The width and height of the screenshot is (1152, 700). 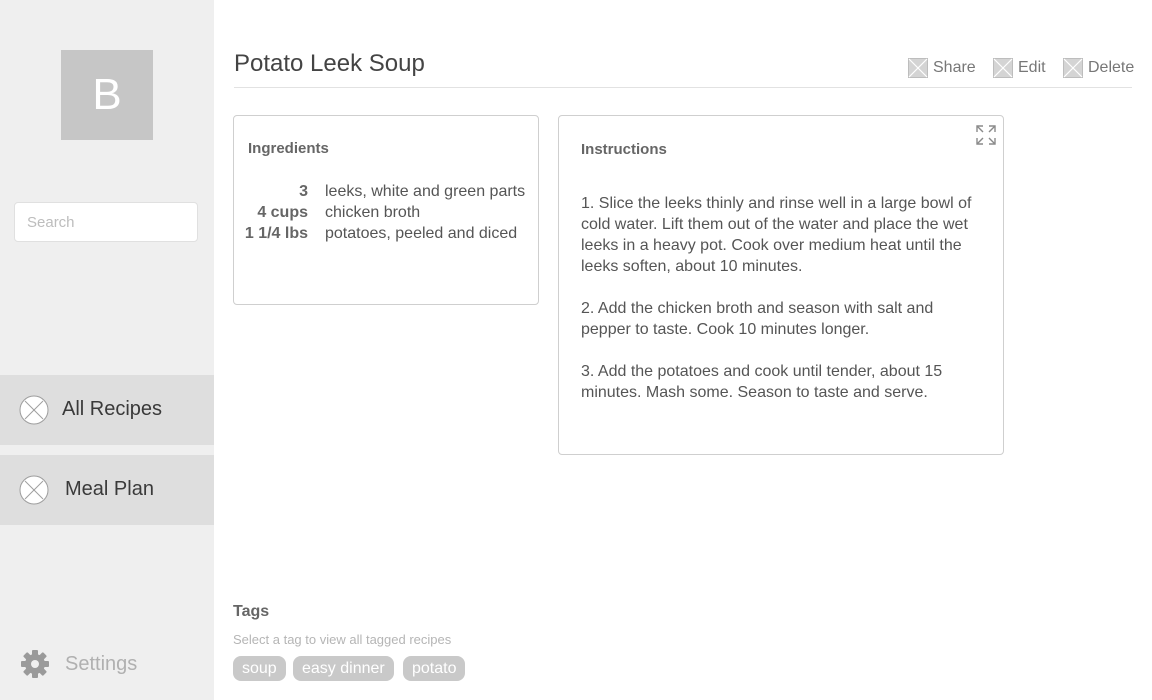 What do you see at coordinates (1073, 68) in the screenshot?
I see `delete-icon` at bounding box center [1073, 68].